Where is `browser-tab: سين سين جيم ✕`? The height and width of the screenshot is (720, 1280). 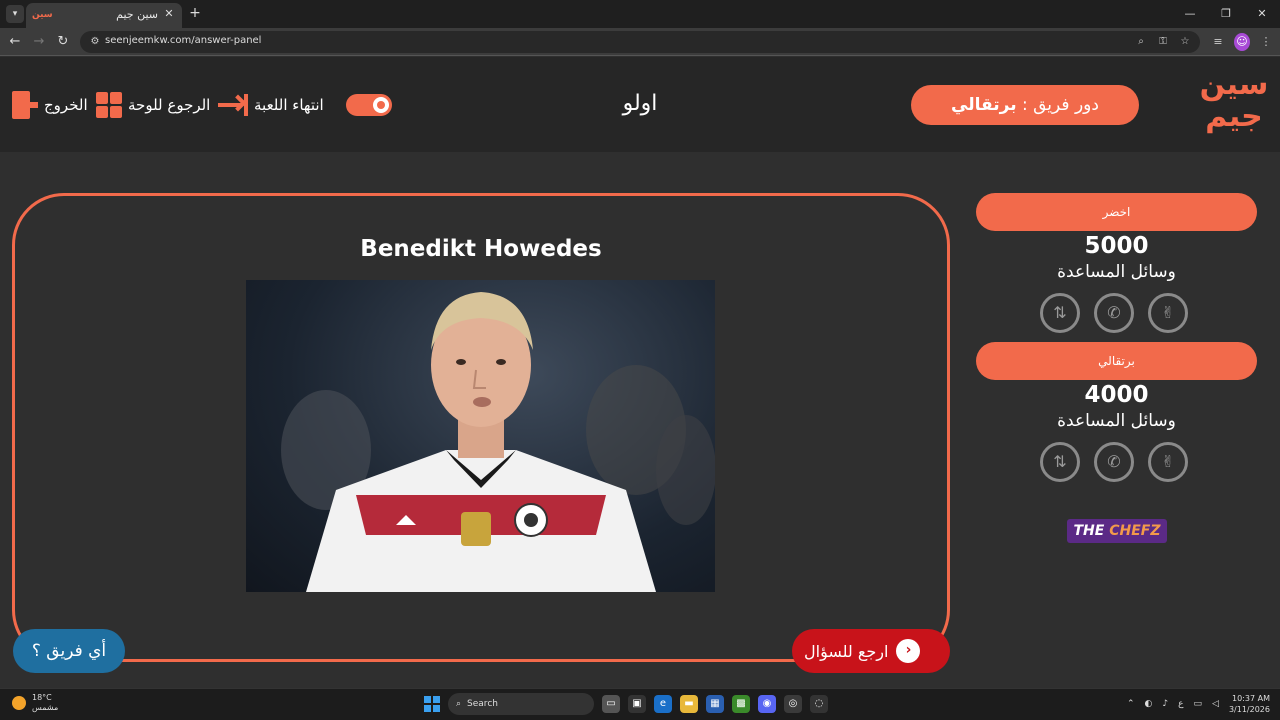
browser-tab: سين سين جيم ✕ is located at coordinates (104, 15).